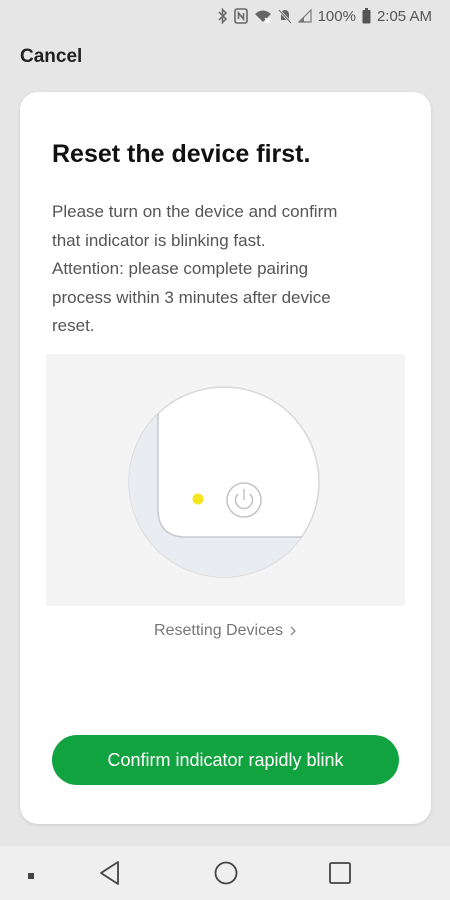  Describe the element at coordinates (31, 877) in the screenshot. I see `dot-icon` at that location.